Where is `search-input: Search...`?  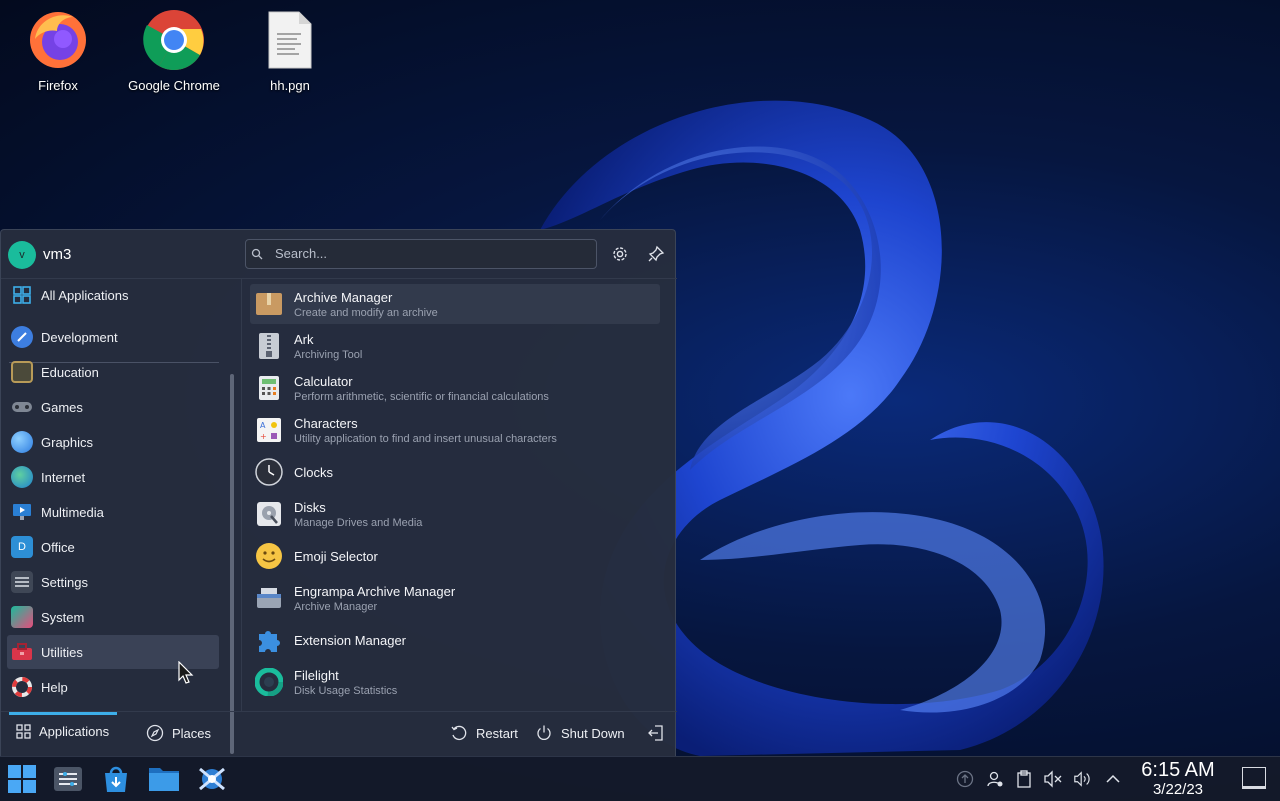 search-input: Search... is located at coordinates (421, 254).